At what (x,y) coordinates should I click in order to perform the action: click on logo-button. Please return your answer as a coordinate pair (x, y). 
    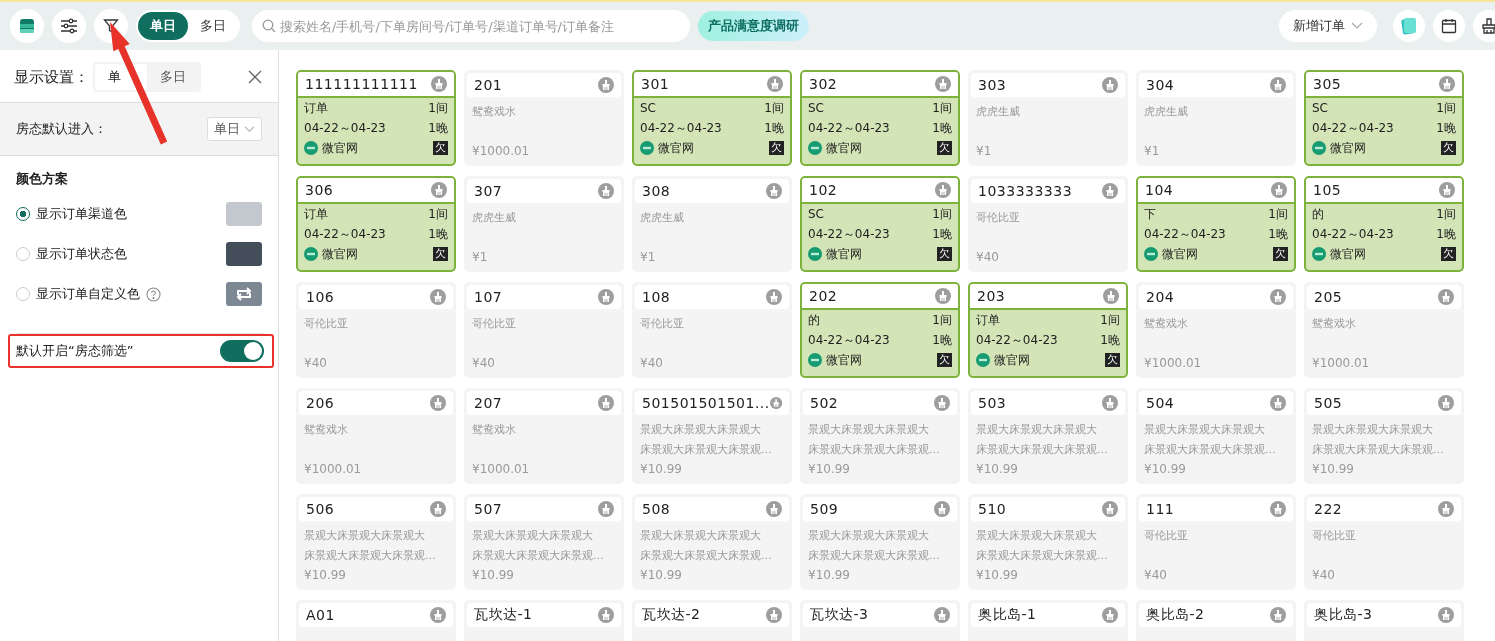
    Looking at the image, I should click on (27, 26).